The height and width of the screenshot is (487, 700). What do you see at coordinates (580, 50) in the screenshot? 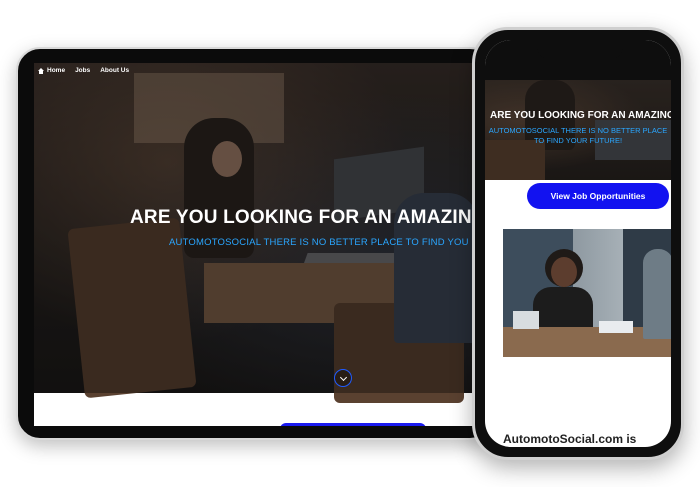
I see `phone-notch` at bounding box center [580, 50].